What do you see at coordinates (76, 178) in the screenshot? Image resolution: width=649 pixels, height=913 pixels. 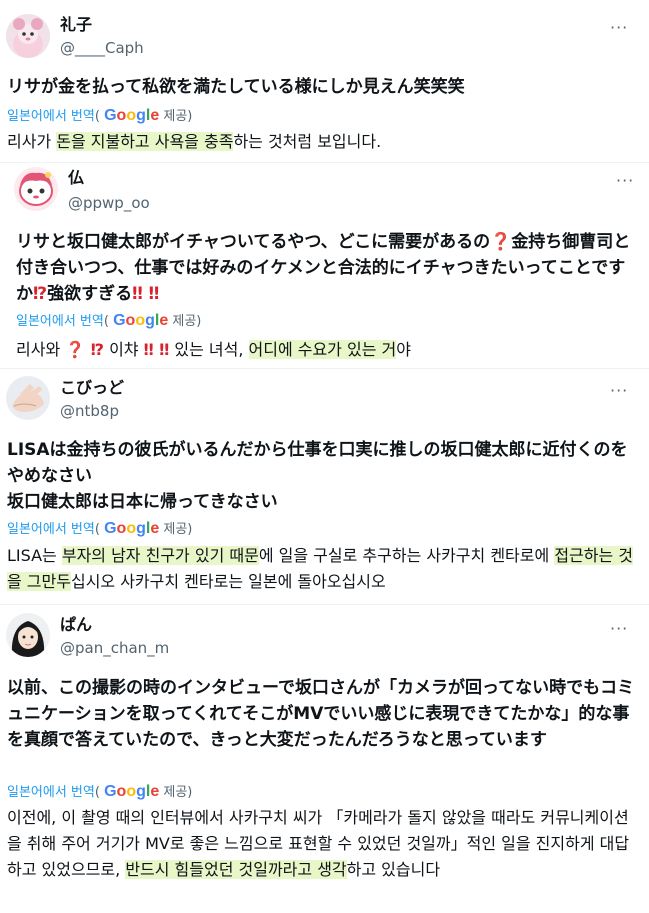 I see `display-name: 仏` at bounding box center [76, 178].